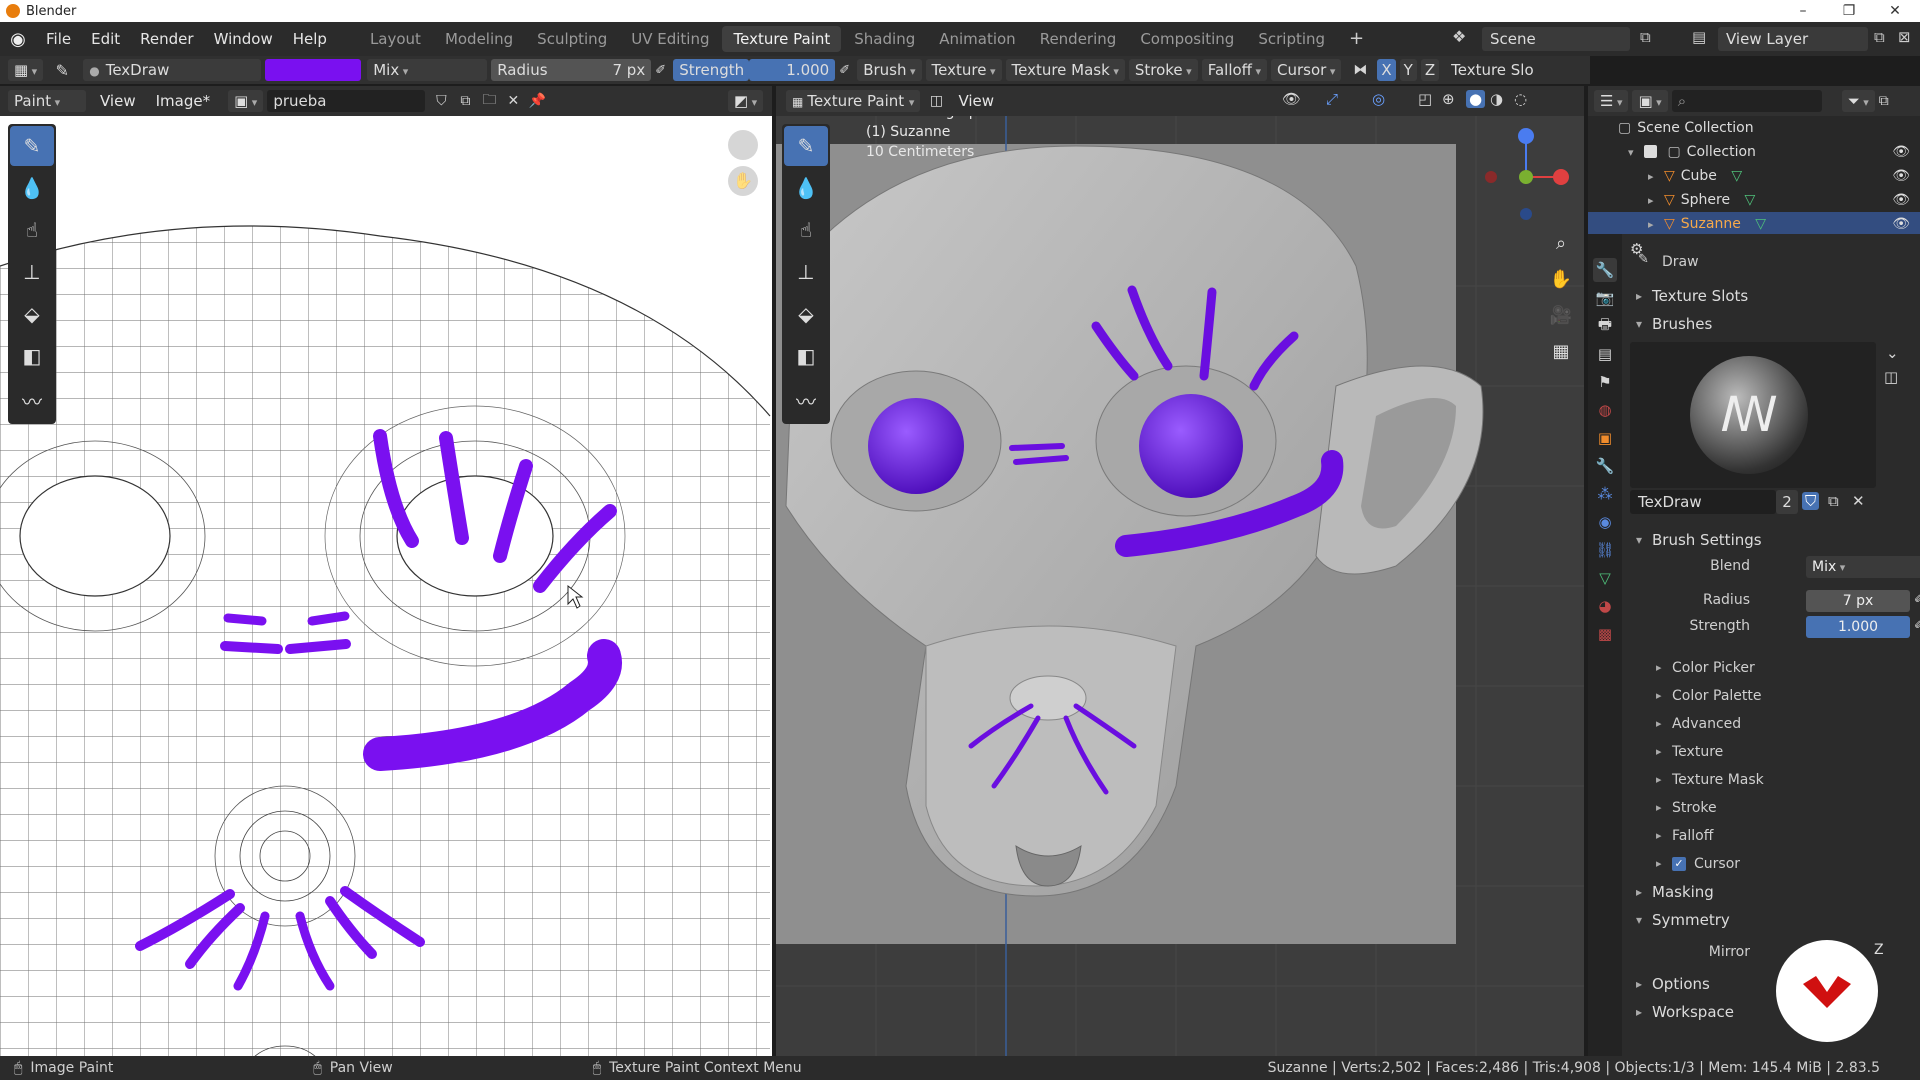 Image resolution: width=1920 pixels, height=1080 pixels. What do you see at coordinates (1650, 101) in the screenshot?
I see `outliner-display-mode-icon: ▣` at bounding box center [1650, 101].